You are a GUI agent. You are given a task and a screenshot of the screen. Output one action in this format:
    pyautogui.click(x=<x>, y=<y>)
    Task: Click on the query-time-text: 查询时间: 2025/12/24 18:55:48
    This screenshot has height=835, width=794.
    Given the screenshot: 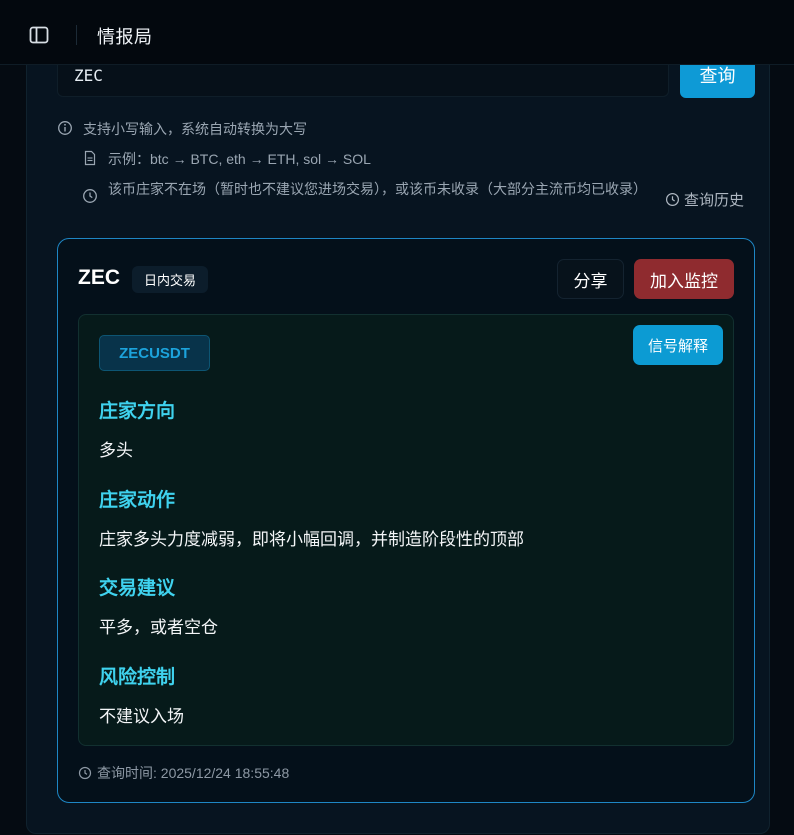 What is the action you would take?
    pyautogui.click(x=193, y=773)
    